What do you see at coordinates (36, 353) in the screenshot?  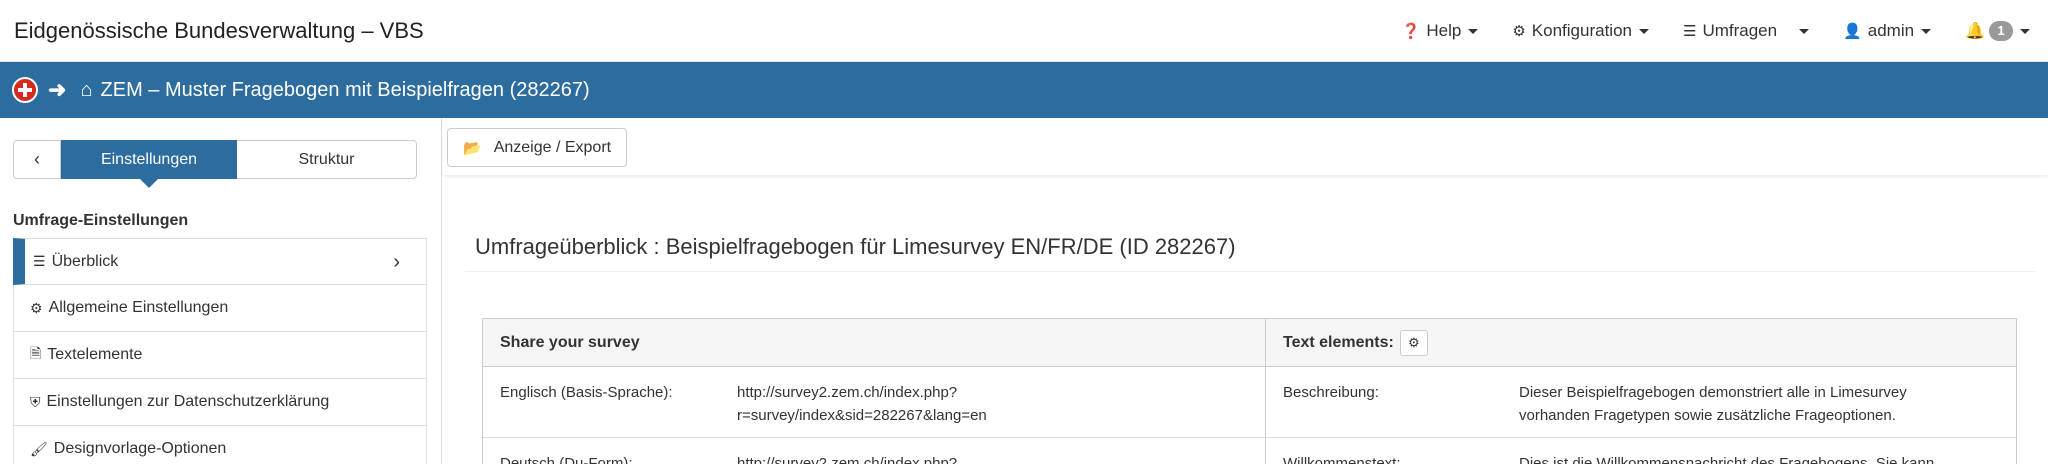 I see `file-text-icon: 🗎` at bounding box center [36, 353].